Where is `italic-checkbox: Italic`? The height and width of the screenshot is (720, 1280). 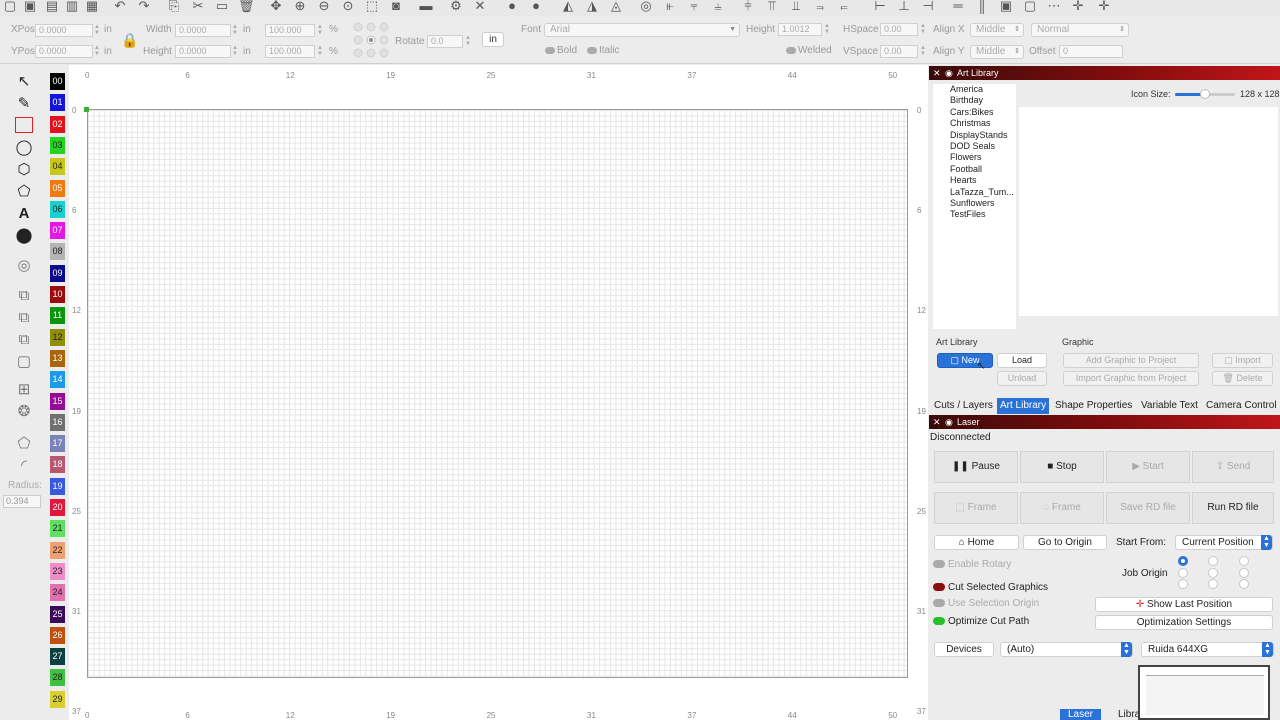 italic-checkbox: Italic is located at coordinates (603, 51).